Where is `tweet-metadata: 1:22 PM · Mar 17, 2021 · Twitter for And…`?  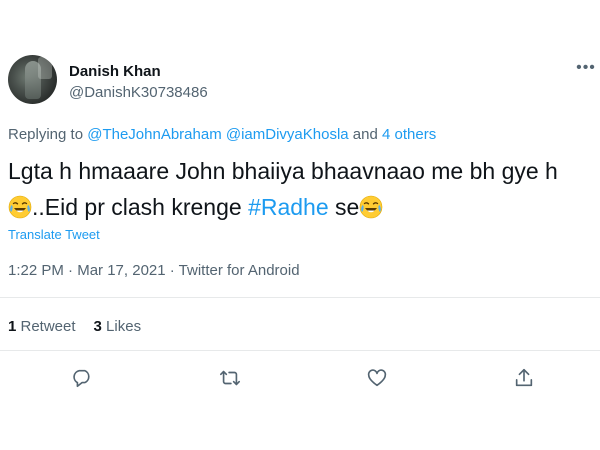 tweet-metadata: 1:22 PM · Mar 17, 2021 · Twitter for And… is located at coordinates (154, 270).